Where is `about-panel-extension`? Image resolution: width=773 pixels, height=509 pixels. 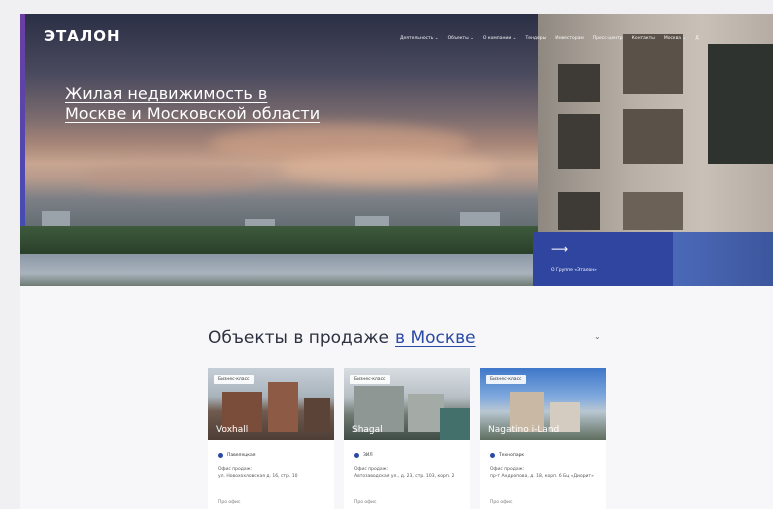
about-panel-extension is located at coordinates (723, 259).